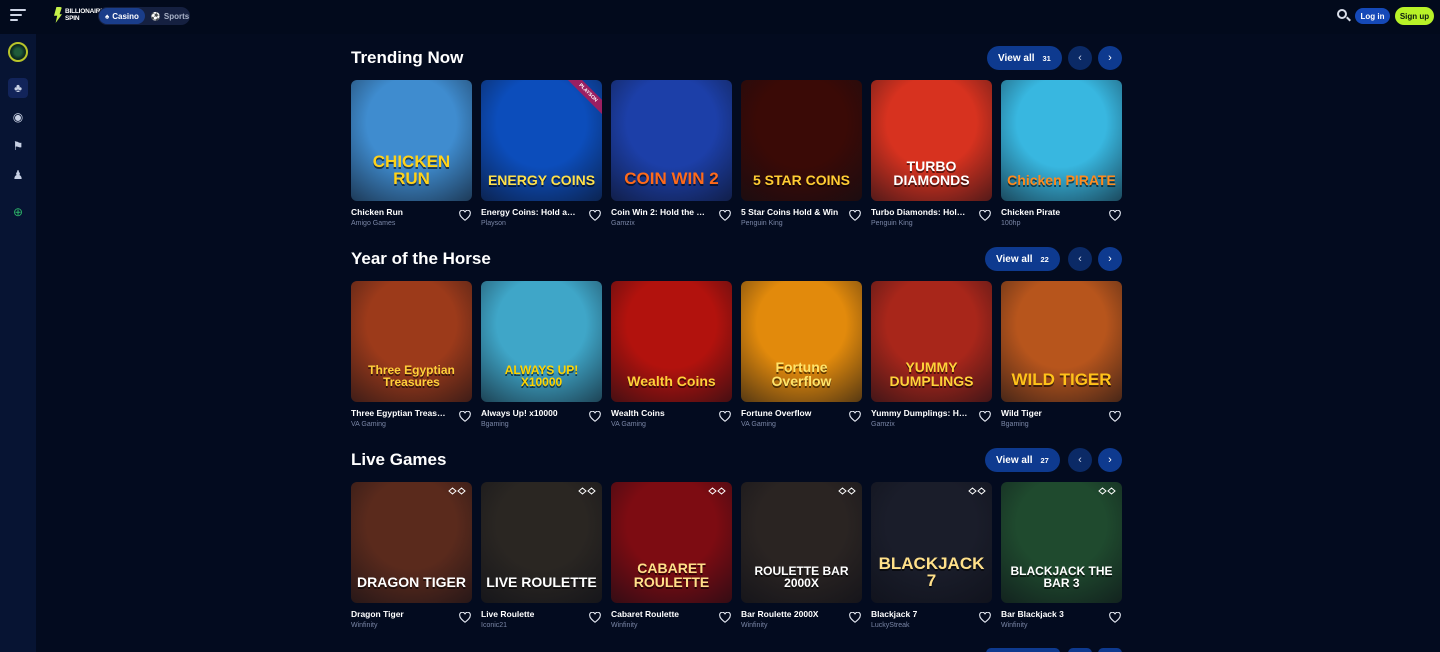 The width and height of the screenshot is (1440, 652). Describe the element at coordinates (79, 15) in the screenshot. I see `site-logo: BILLIONAIRE SPIN` at that location.